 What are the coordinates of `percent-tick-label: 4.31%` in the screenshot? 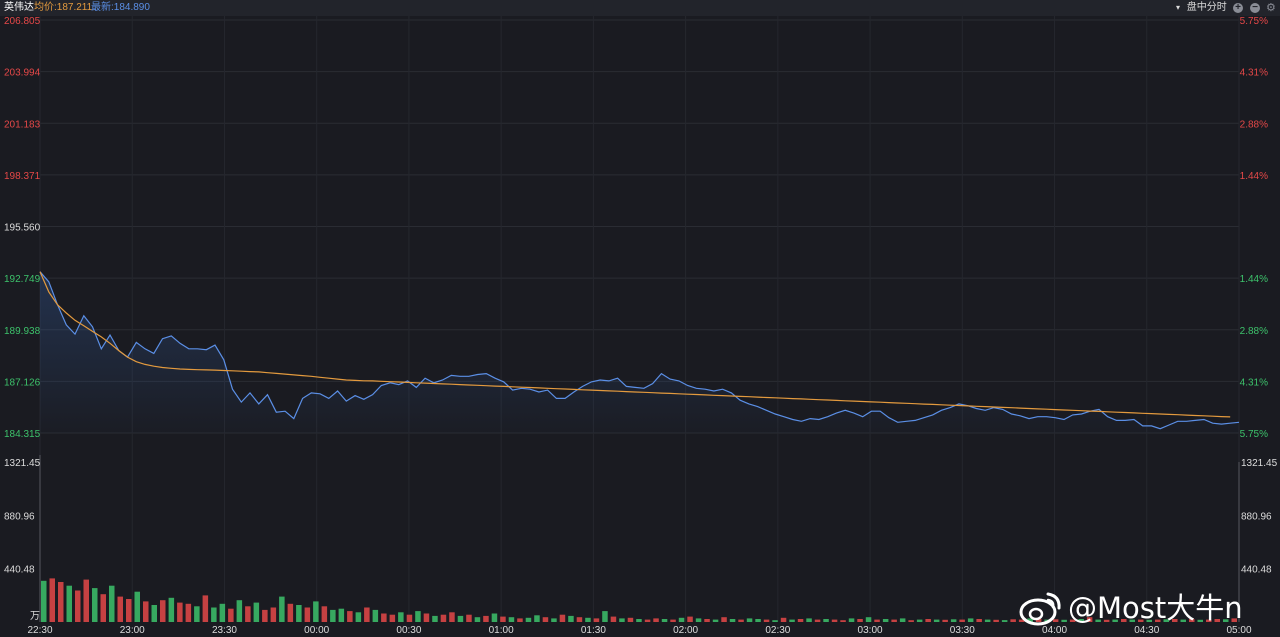 It's located at (1254, 382).